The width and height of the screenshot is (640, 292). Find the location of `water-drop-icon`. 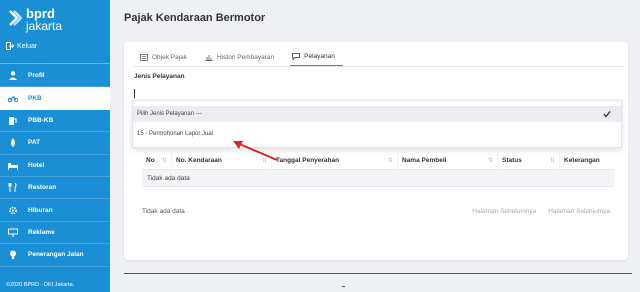

water-drop-icon is located at coordinates (13, 143).